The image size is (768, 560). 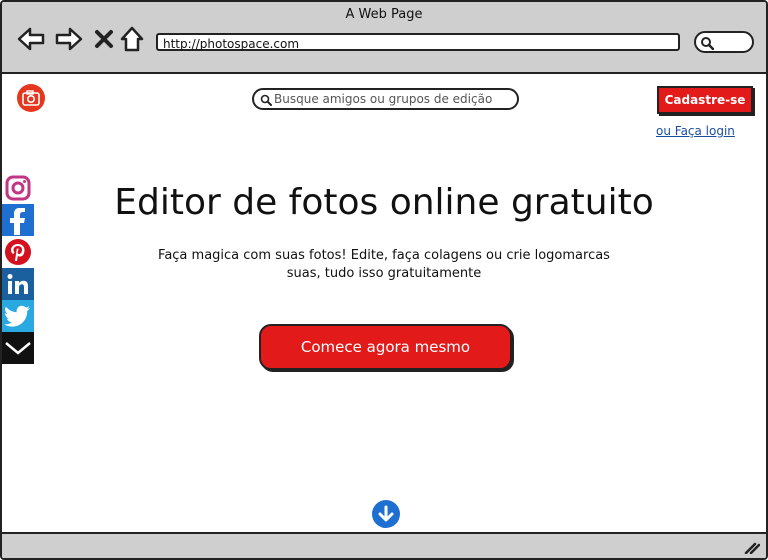 I want to click on pinterest-button, so click(x=18, y=252).